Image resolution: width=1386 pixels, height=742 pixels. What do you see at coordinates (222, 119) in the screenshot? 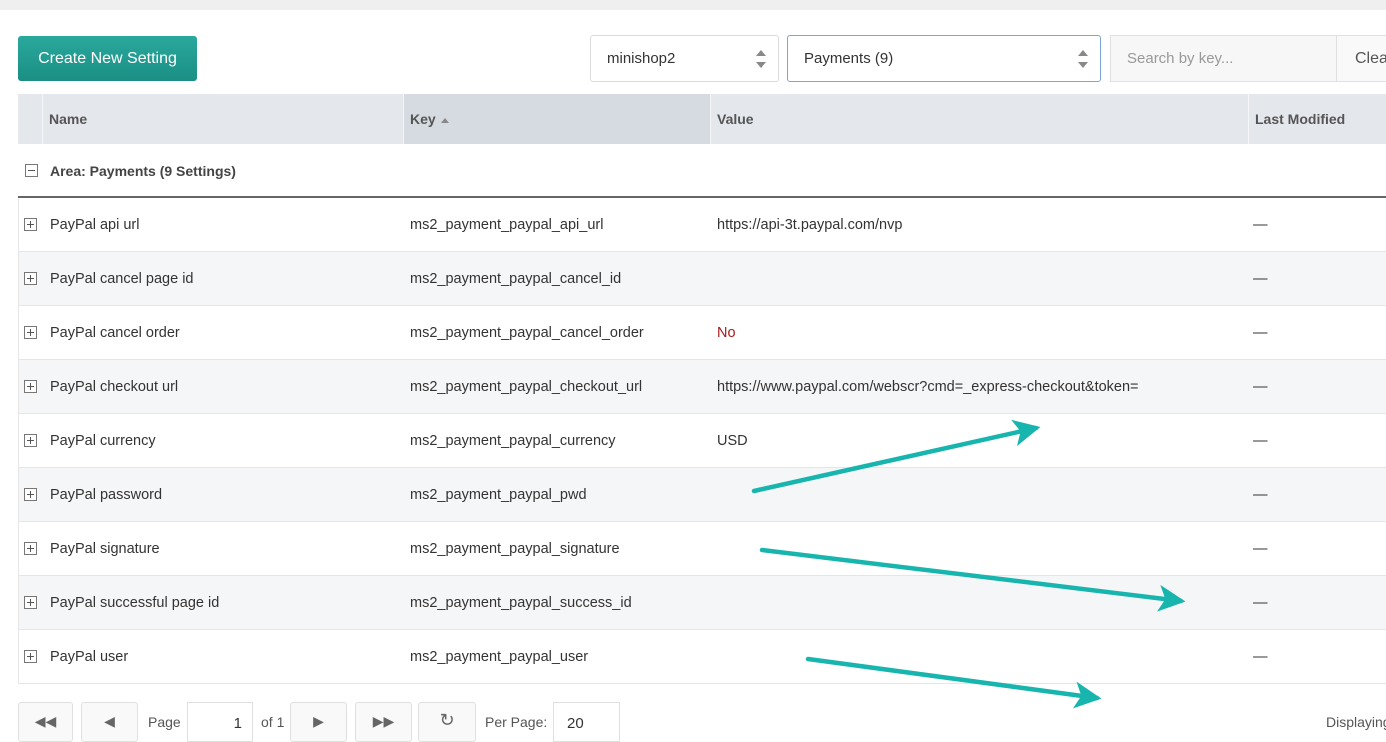
I see `column-header-name: Name` at bounding box center [222, 119].